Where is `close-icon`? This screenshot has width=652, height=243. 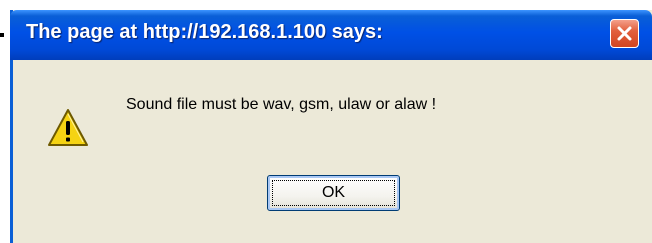
close-icon is located at coordinates (624, 33).